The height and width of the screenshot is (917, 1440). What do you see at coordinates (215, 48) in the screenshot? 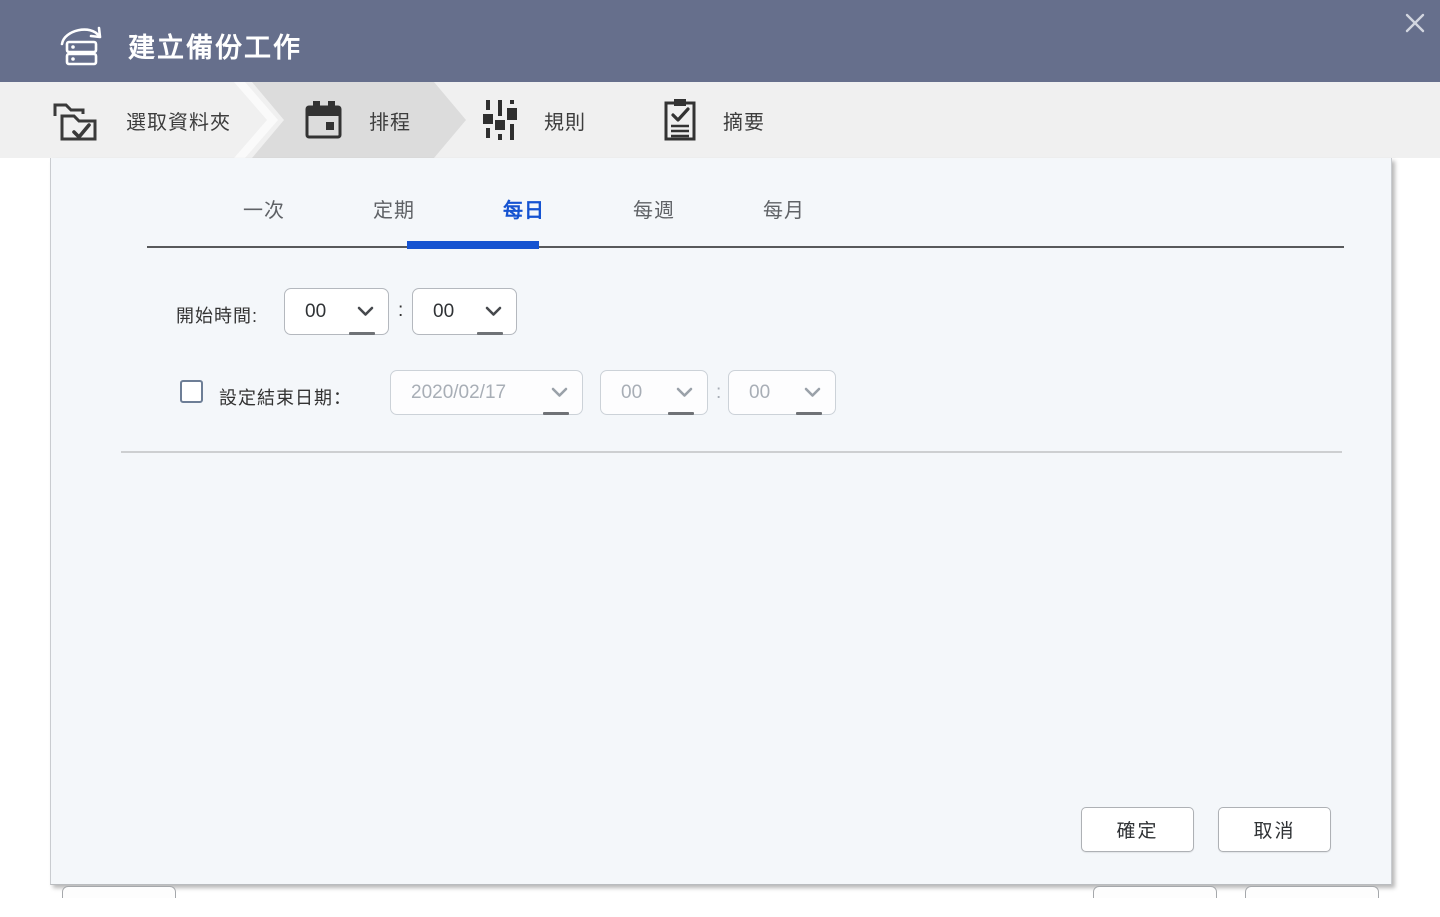
I see `dialog-title: 建立備份工作` at bounding box center [215, 48].